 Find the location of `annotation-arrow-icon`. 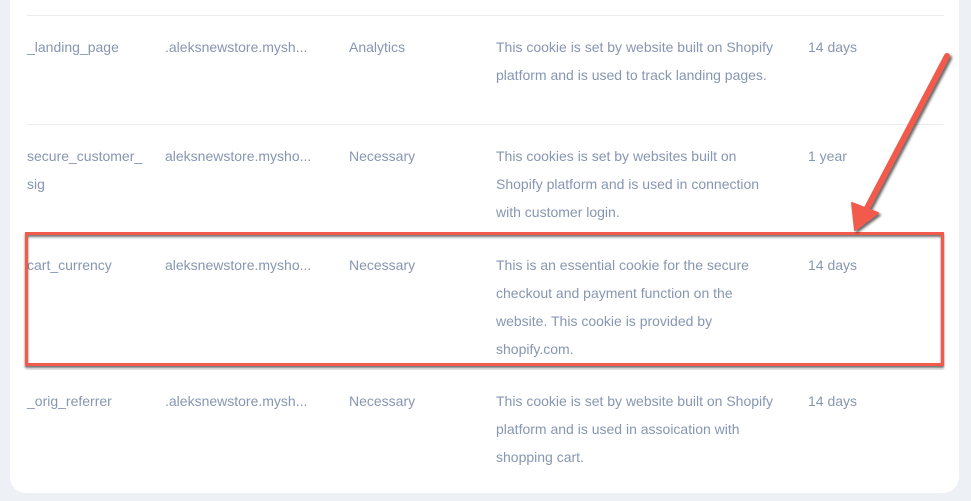

annotation-arrow-icon is located at coordinates (900, 142).